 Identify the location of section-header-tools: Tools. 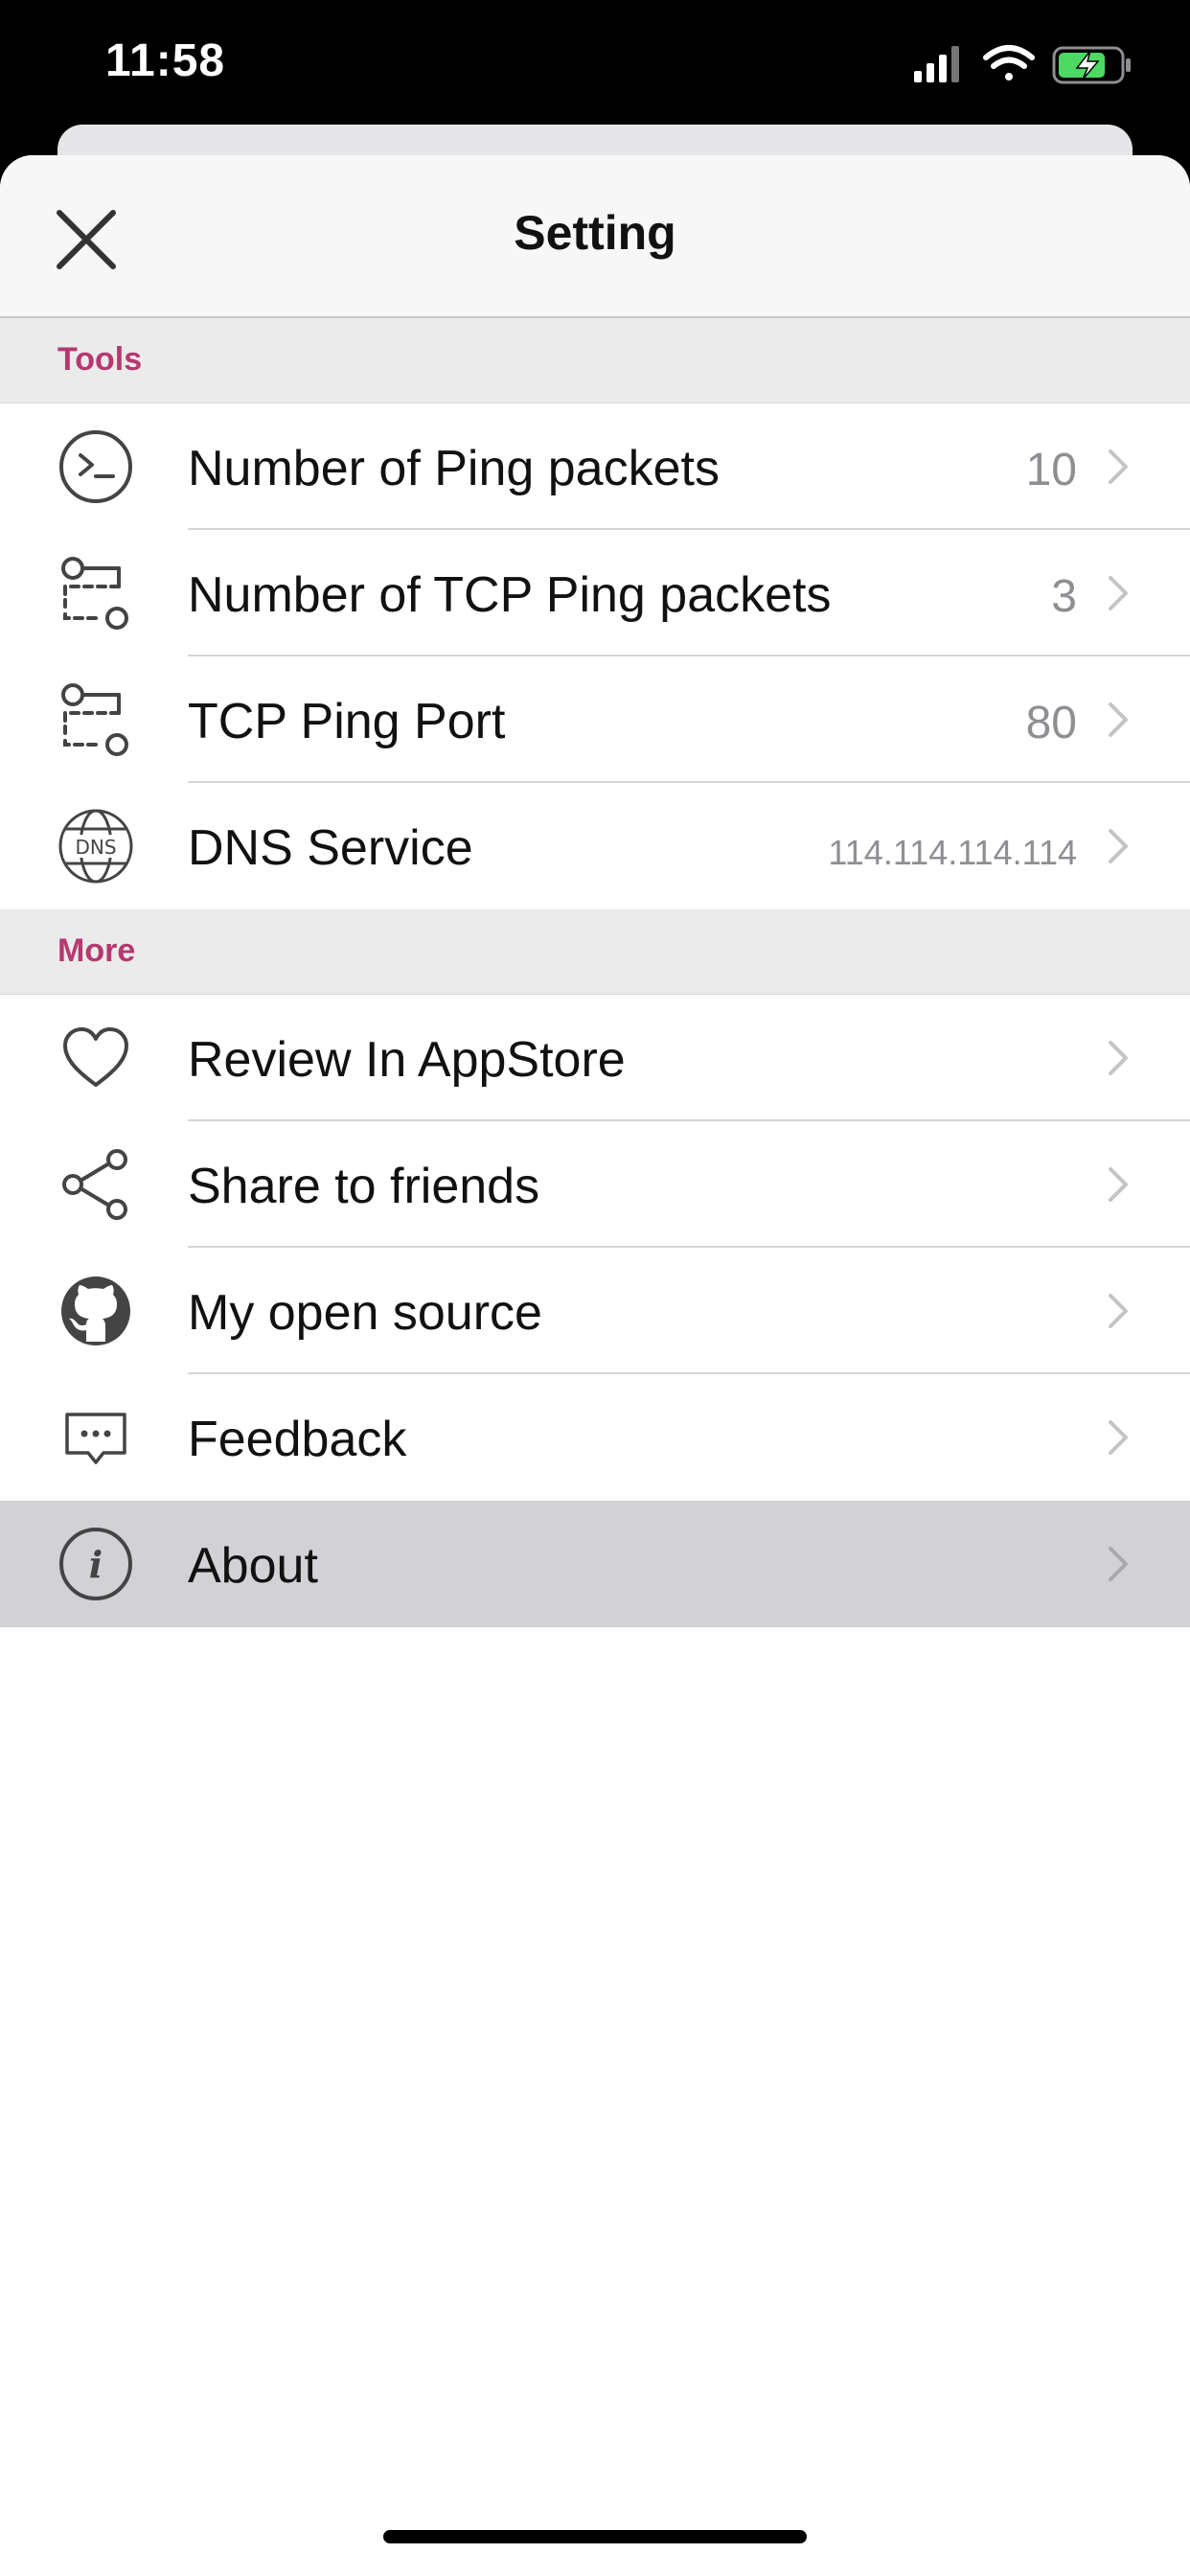
(595, 360).